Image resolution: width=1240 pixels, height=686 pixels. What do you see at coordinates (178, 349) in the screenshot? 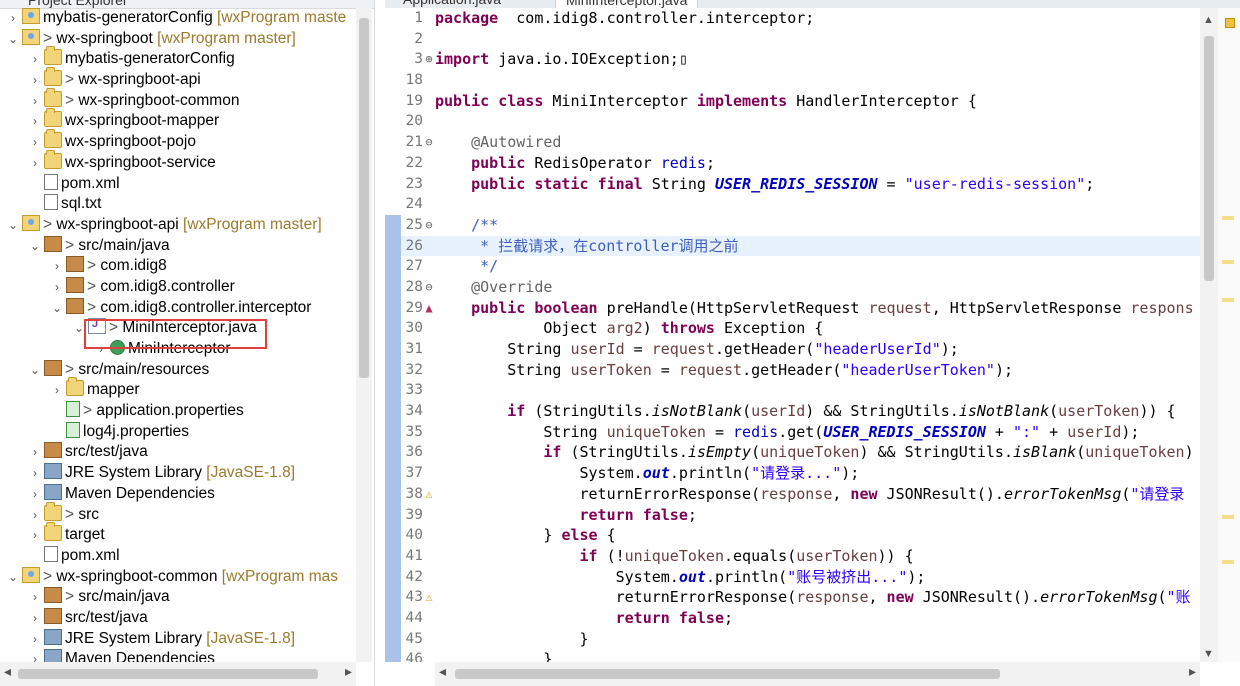
I see `tree-item: › MiniInterceptor` at bounding box center [178, 349].